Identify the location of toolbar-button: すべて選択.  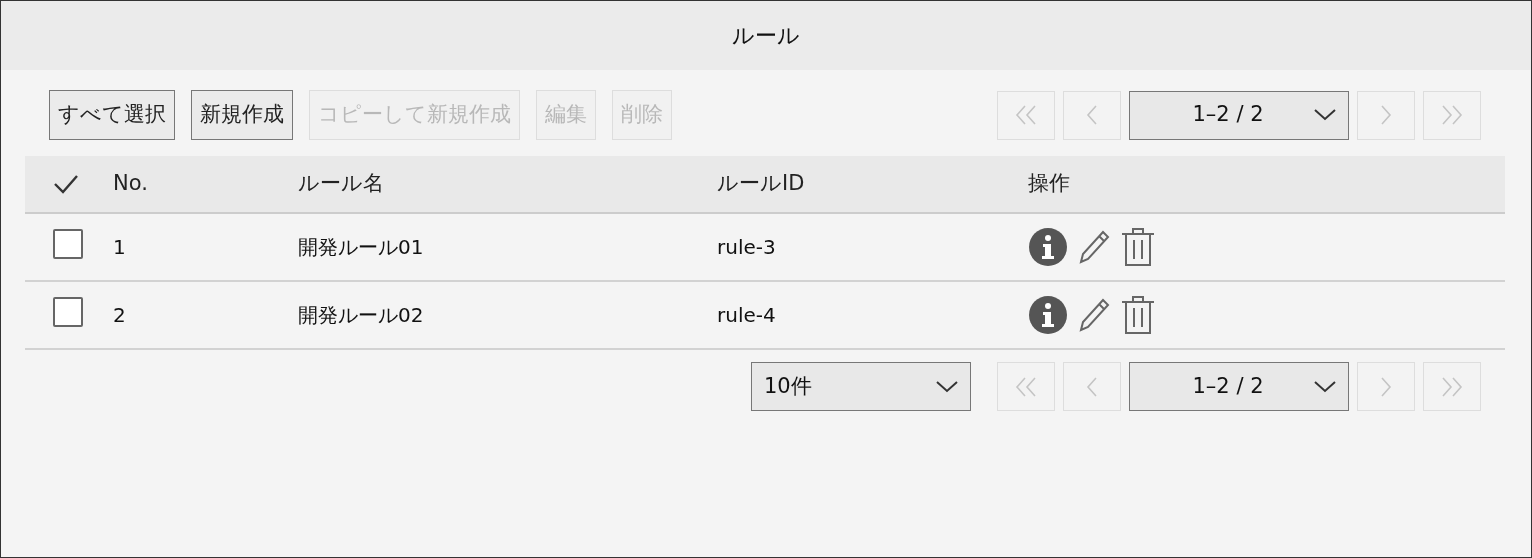
(112, 115).